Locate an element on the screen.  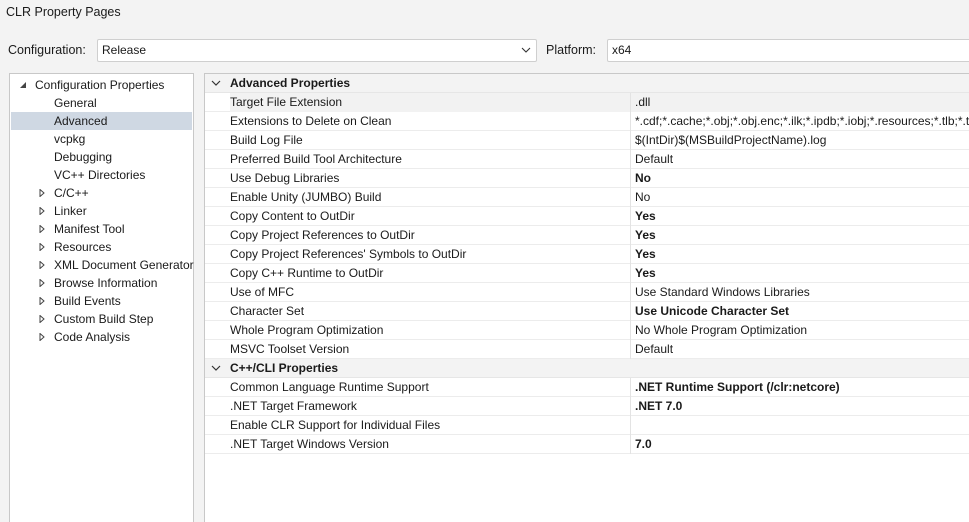
tree-item-manifest-tool: Manifest Tool is located at coordinates (101, 229).